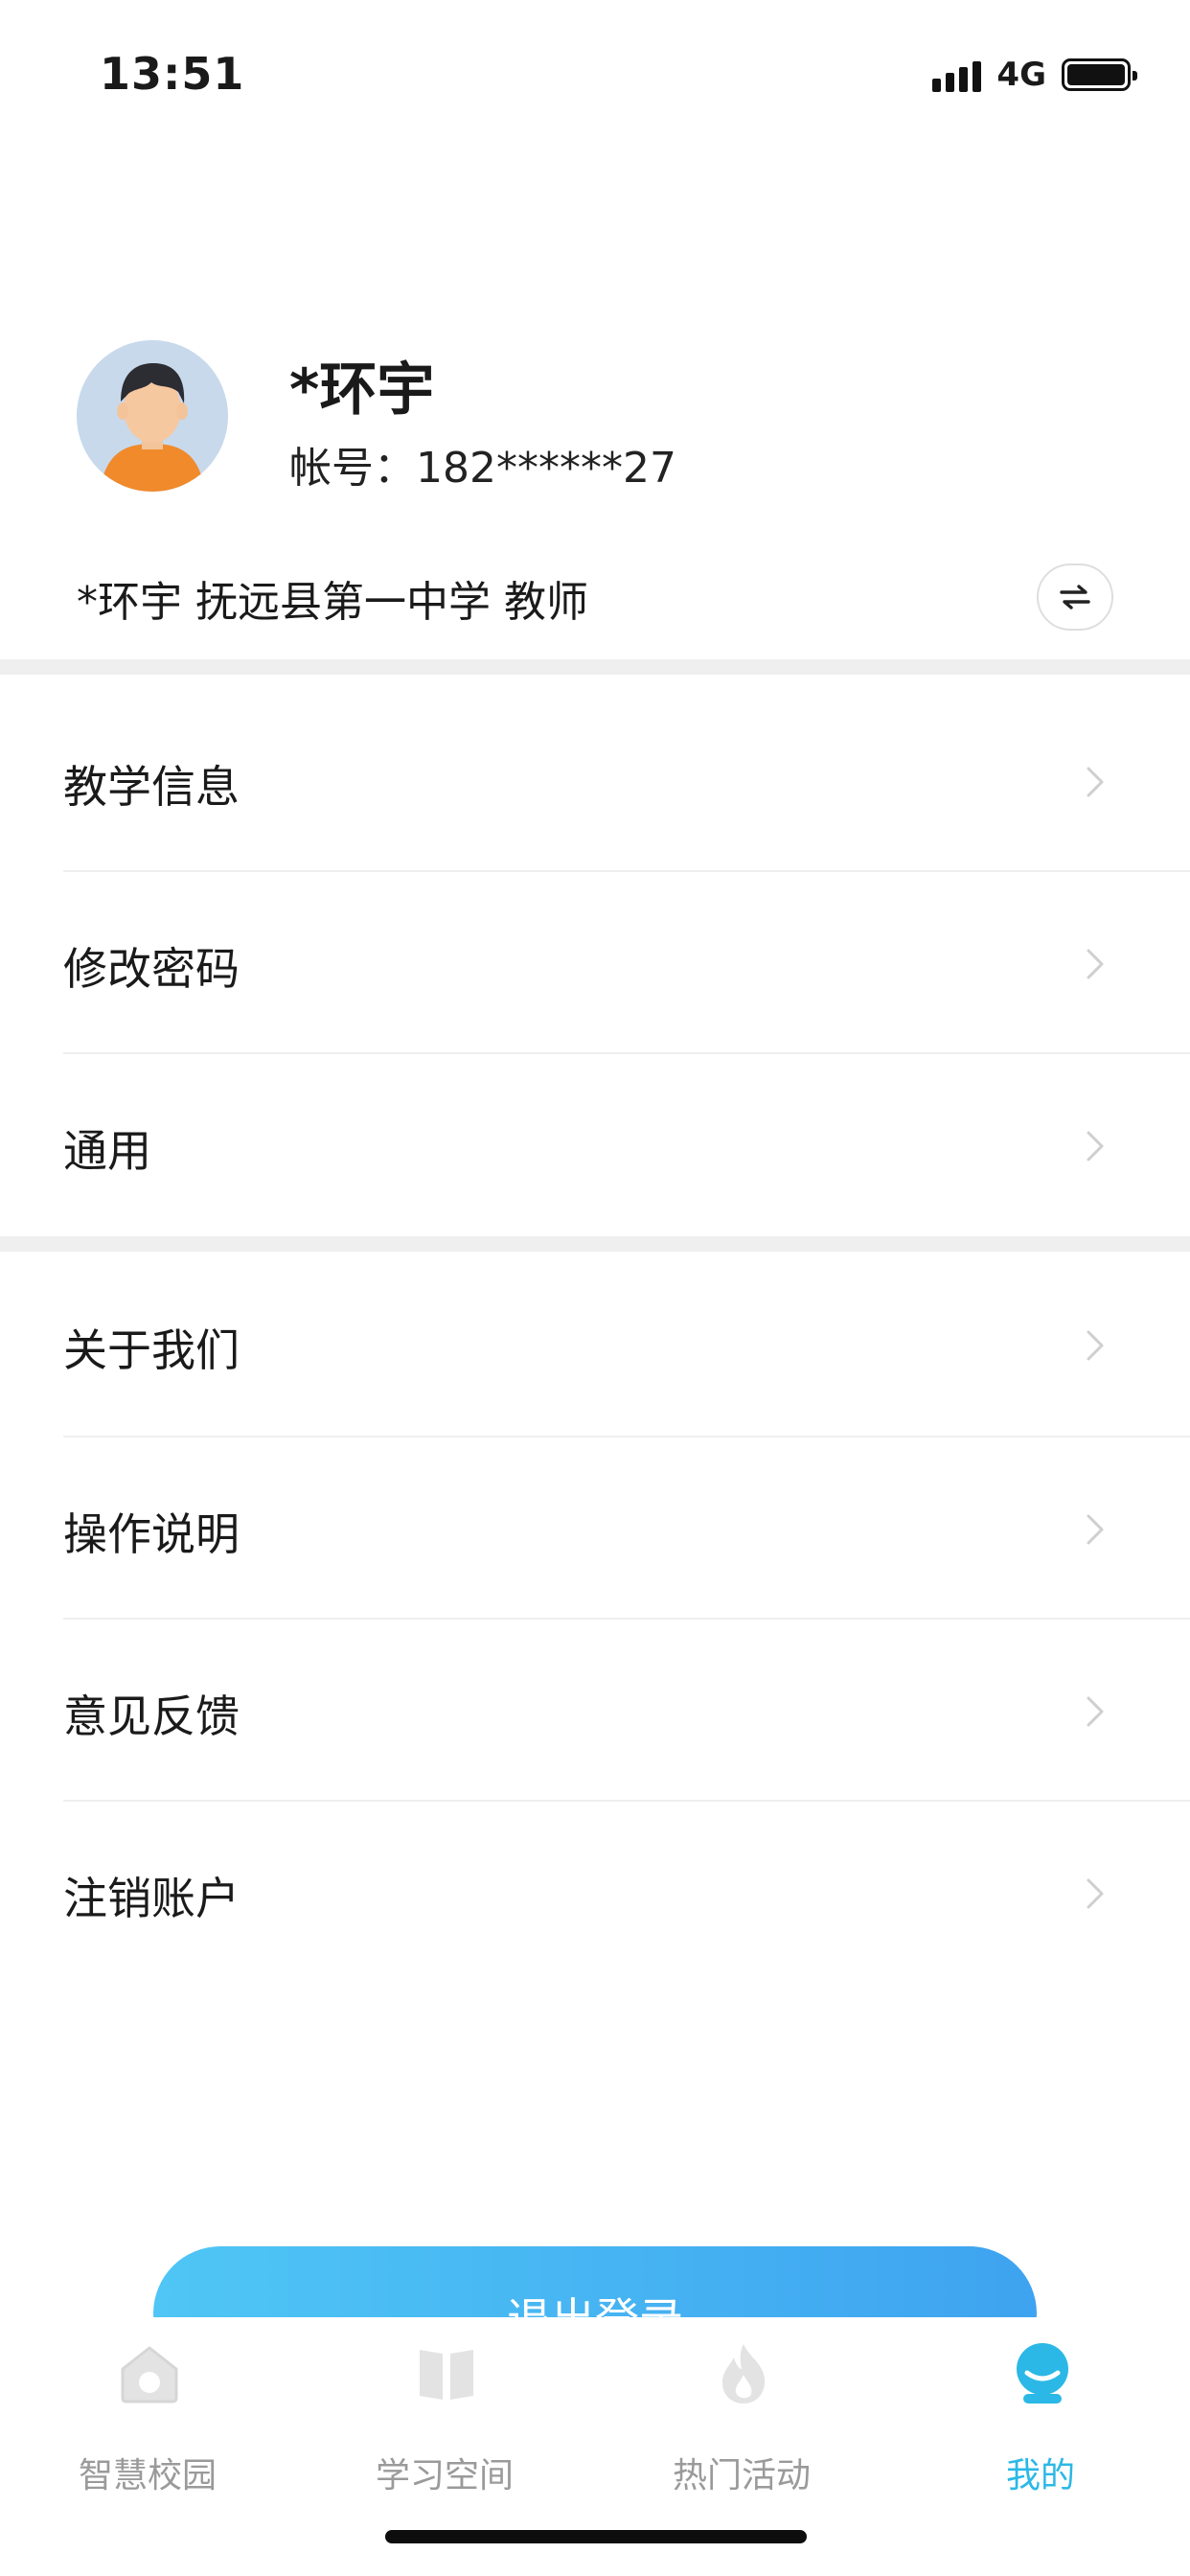 The image size is (1190, 2576). Describe the element at coordinates (362, 390) in the screenshot. I see `user-name: *环宇` at that location.